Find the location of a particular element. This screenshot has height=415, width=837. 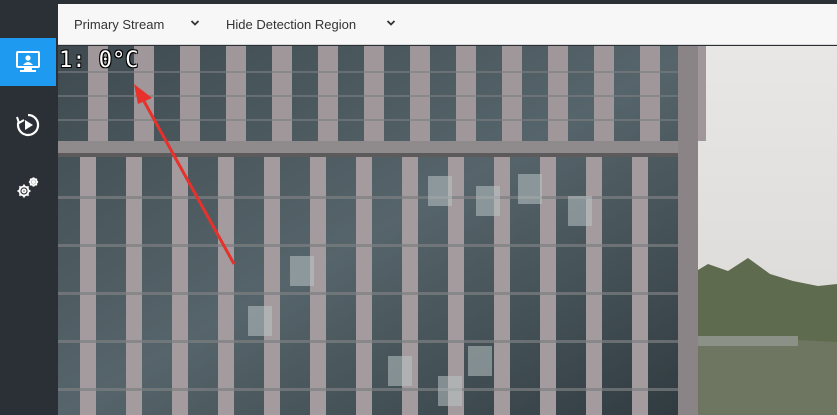

video-toolbar: Primary Stream Hide Detection Region is located at coordinates (447, 24).